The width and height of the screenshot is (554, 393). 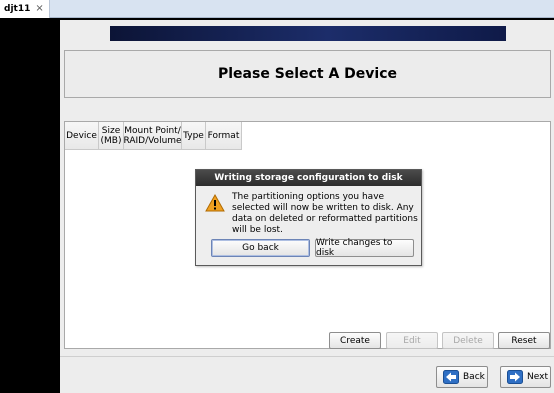 What do you see at coordinates (364, 248) in the screenshot?
I see `write-changes-button: Write changes to disk` at bounding box center [364, 248].